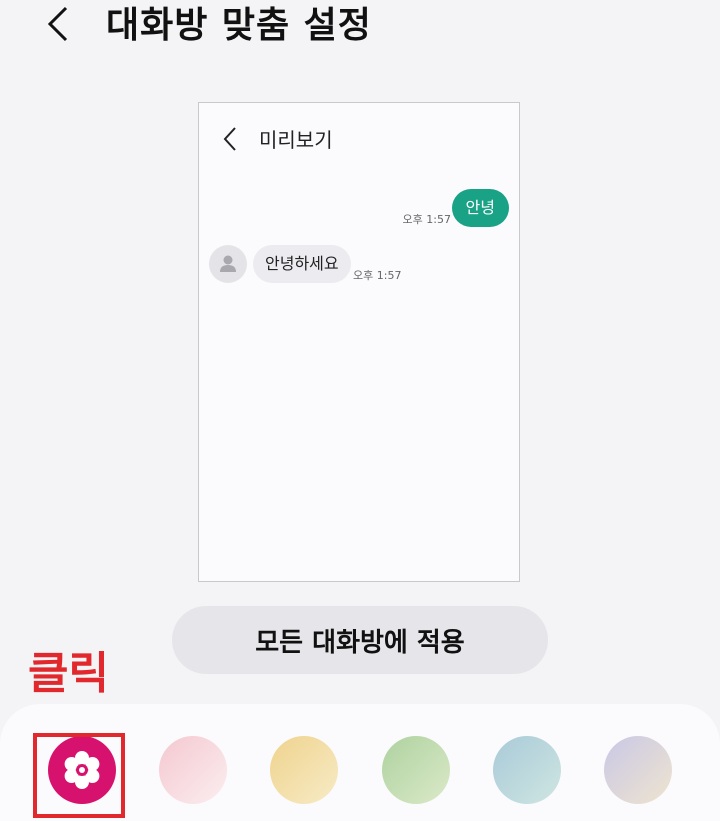  I want to click on header: 대화방 맞춤 설정, so click(360, 30).